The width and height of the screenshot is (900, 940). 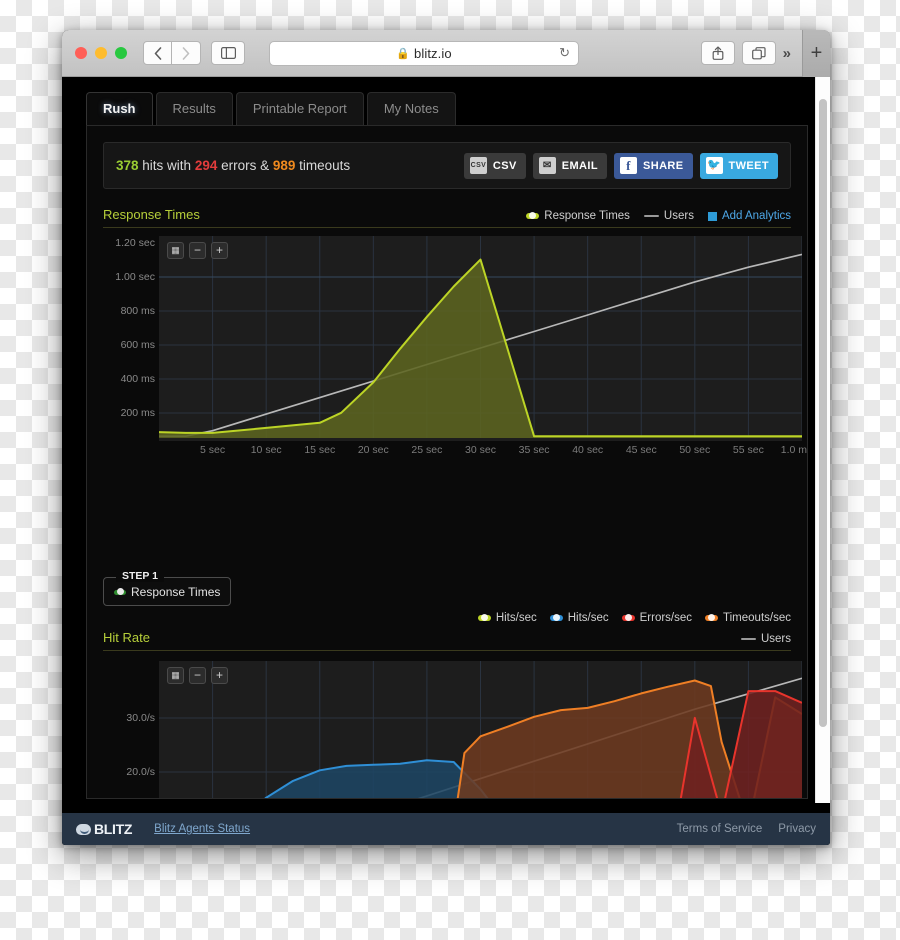 I want to click on grid-zoom-reset-button-hitrate: ▦, so click(x=175, y=675).